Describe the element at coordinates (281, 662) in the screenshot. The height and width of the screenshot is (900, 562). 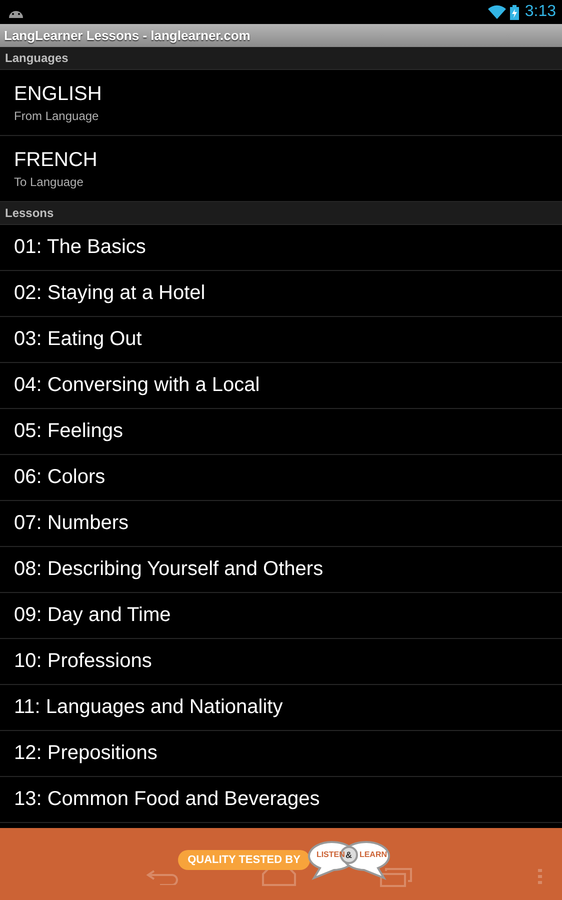
I see `lesson-item: 10: Professions` at that location.